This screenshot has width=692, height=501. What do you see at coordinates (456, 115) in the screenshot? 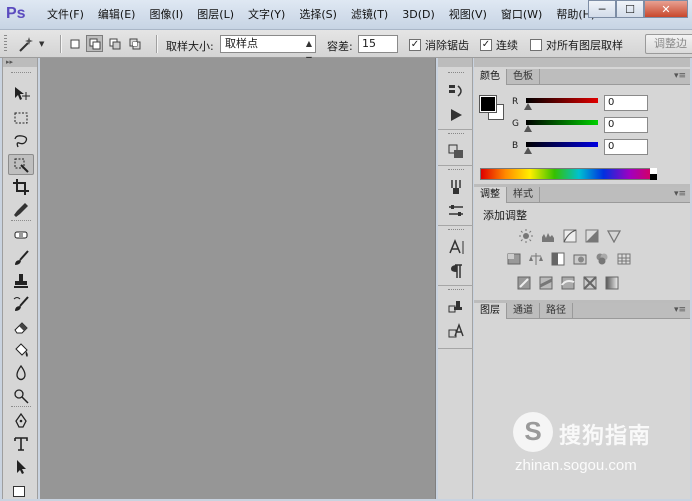
I see `actions-panel-button` at bounding box center [456, 115].